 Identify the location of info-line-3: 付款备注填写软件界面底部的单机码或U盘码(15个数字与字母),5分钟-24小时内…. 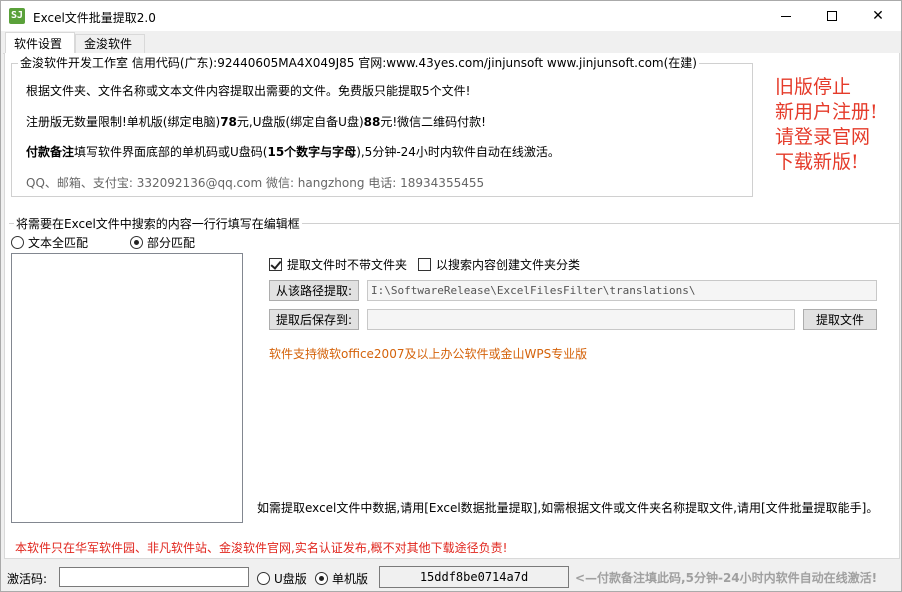
(293, 151).